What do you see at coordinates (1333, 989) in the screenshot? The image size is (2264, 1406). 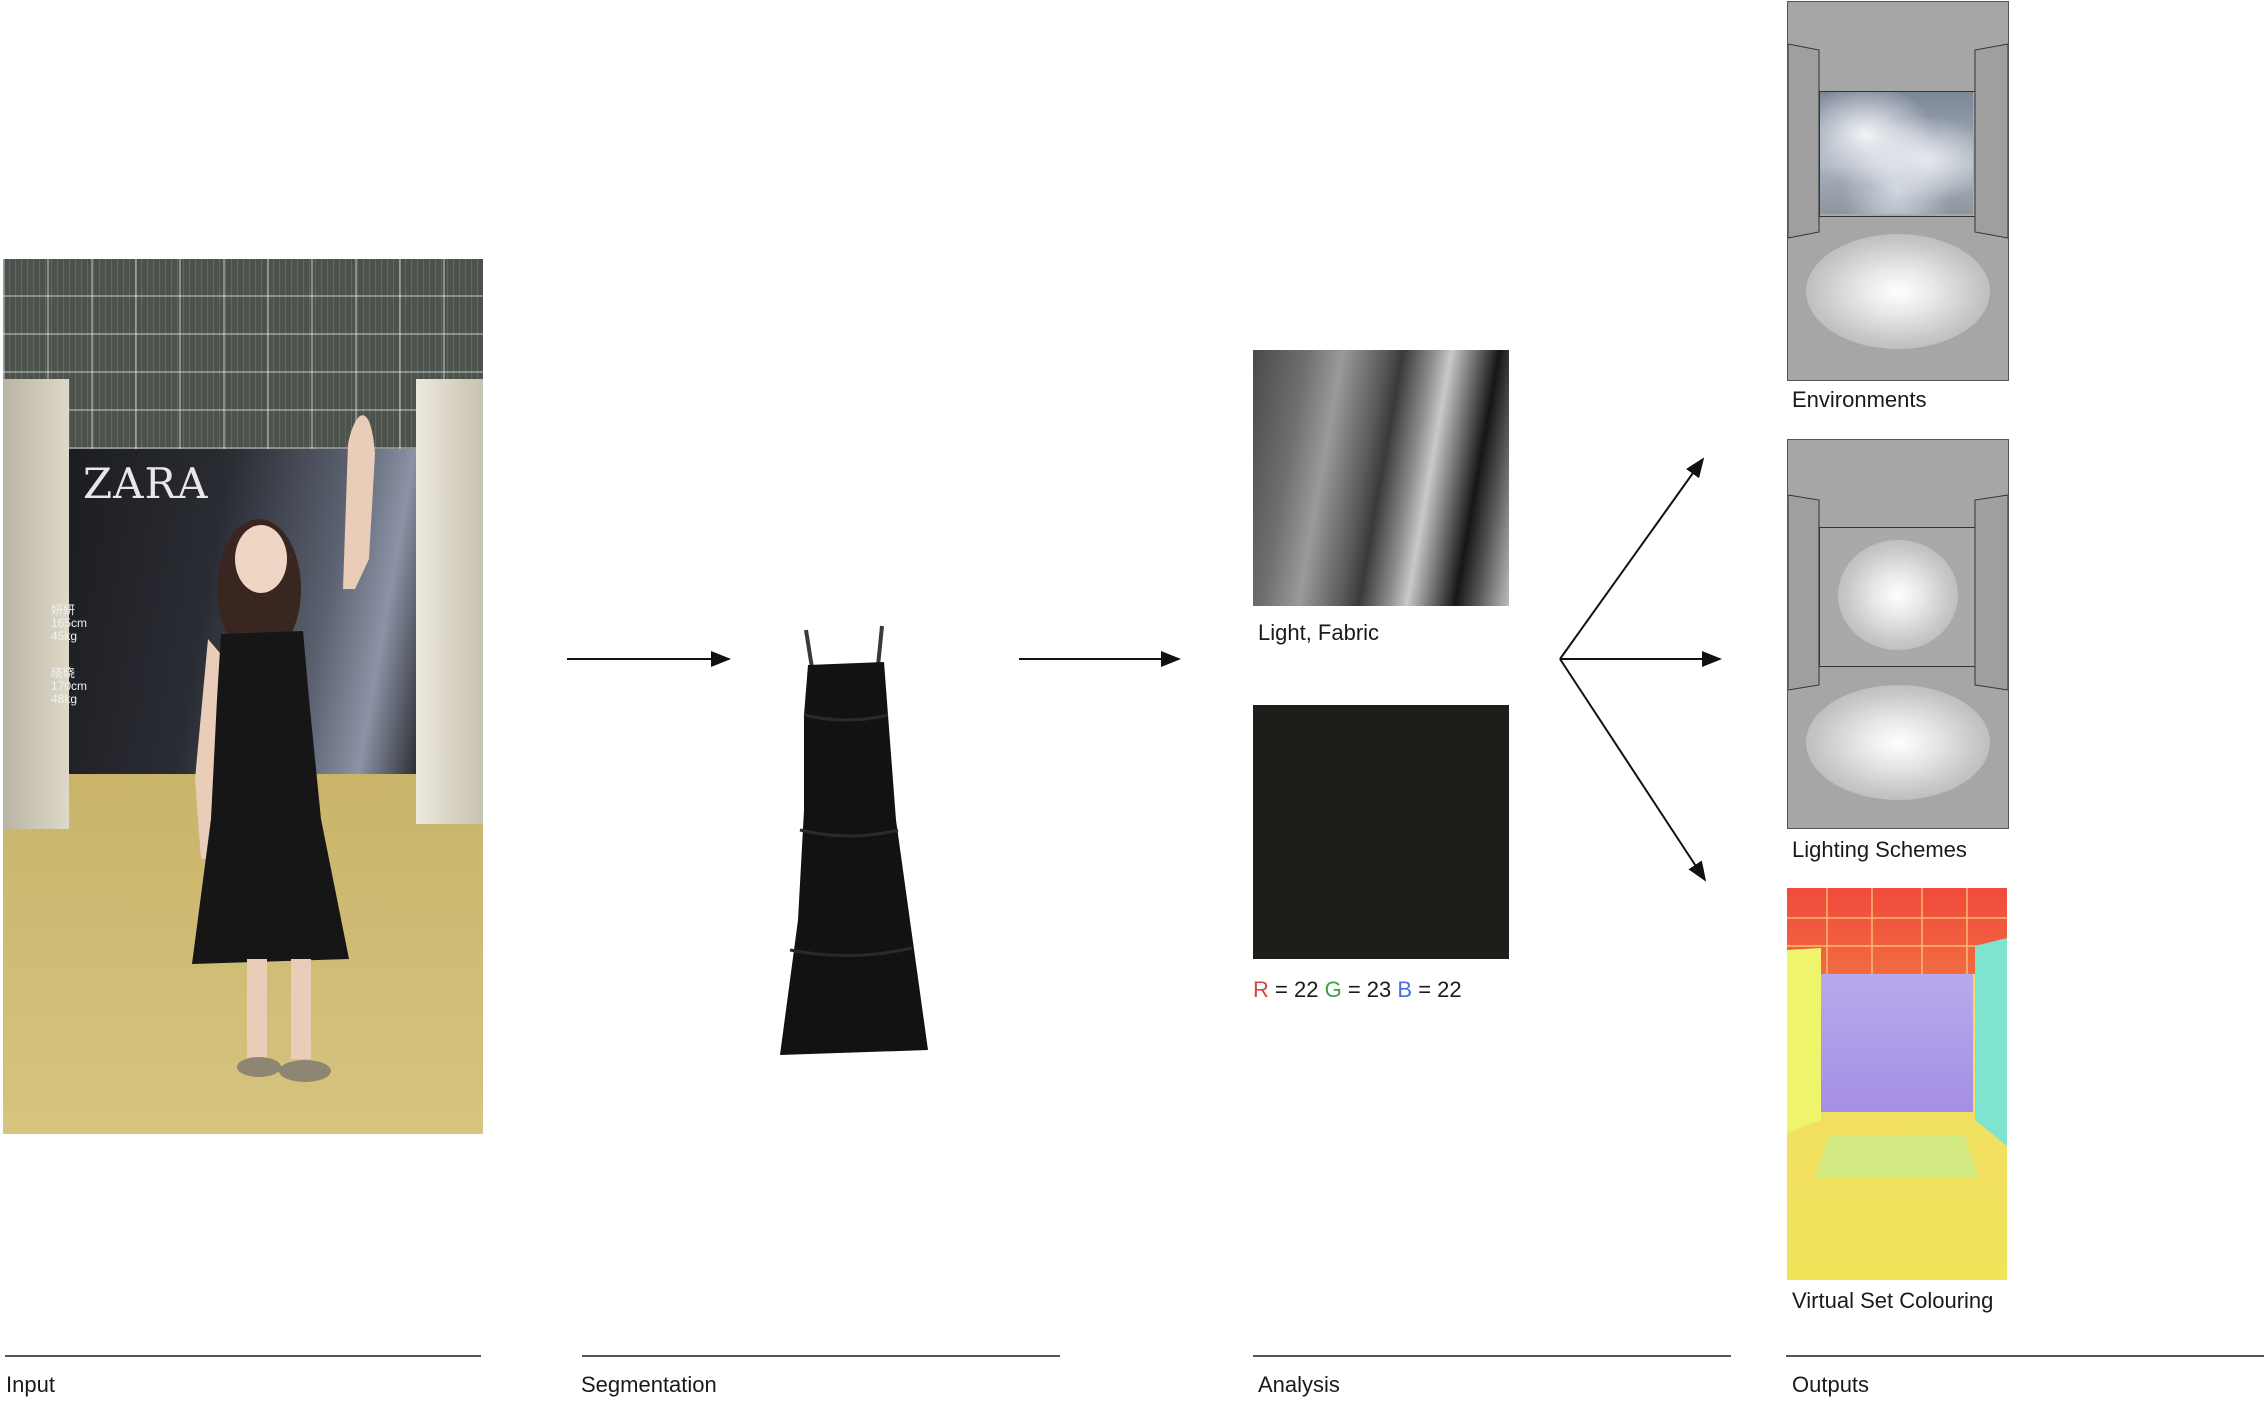 I see `g-letter: G` at bounding box center [1333, 989].